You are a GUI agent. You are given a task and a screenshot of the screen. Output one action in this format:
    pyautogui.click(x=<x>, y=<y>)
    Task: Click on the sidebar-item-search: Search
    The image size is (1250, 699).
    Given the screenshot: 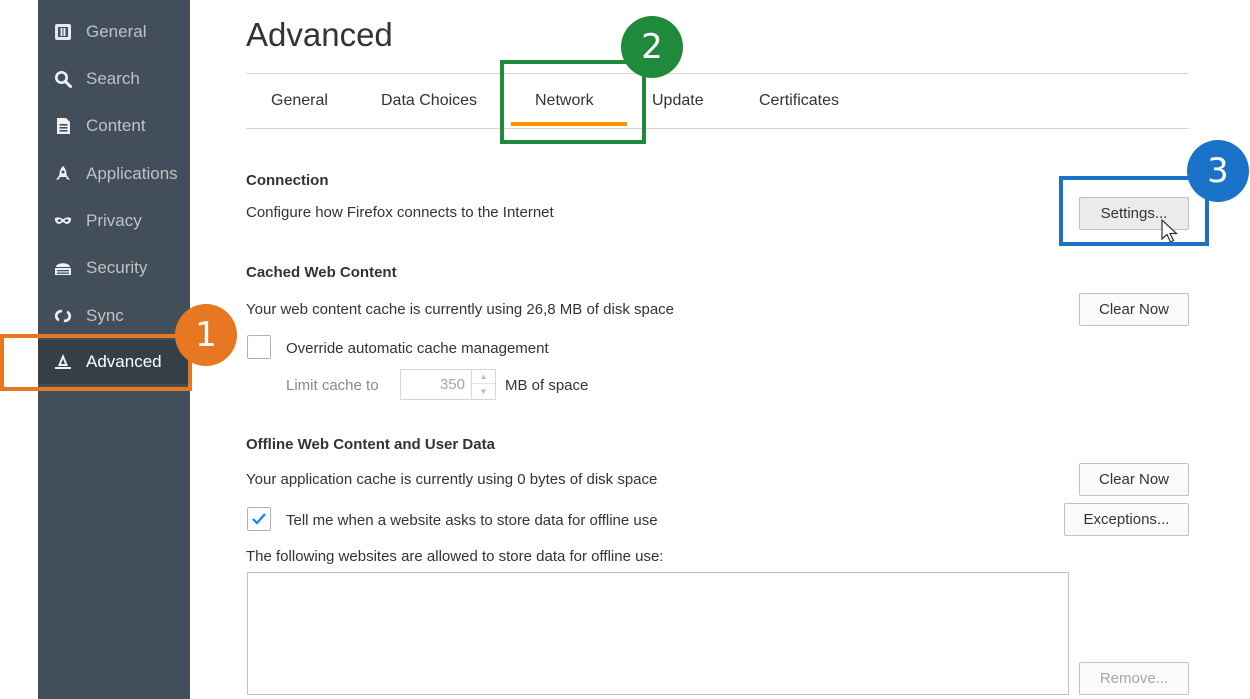 What is the action you would take?
    pyautogui.click(x=114, y=79)
    